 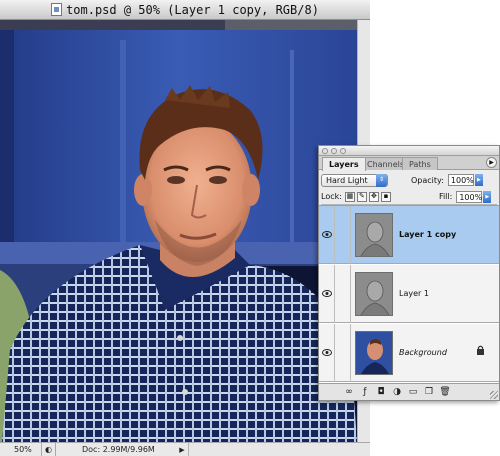 What do you see at coordinates (325, 151) in the screenshot?
I see `close-dot-icon` at bounding box center [325, 151].